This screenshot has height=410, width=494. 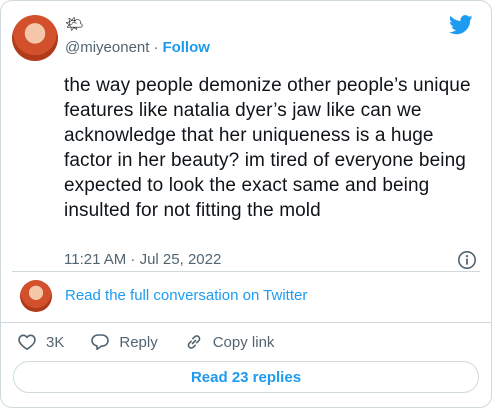 What do you see at coordinates (246, 377) in the screenshot?
I see `read-replies-button: Read 23 replies` at bounding box center [246, 377].